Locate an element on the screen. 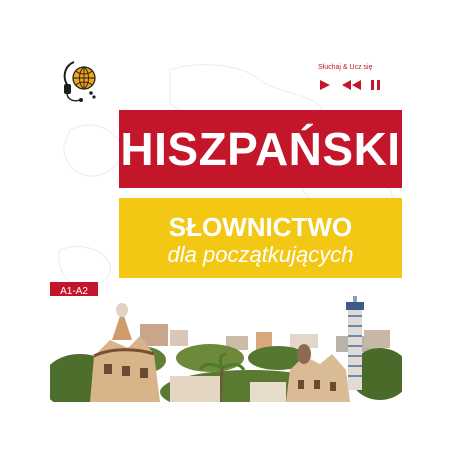 The height and width of the screenshot is (452, 452). player-controls is located at coordinates (350, 85).